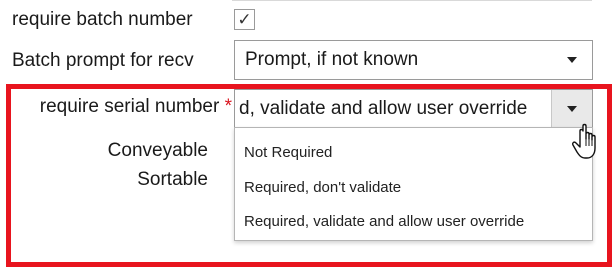 The width and height of the screenshot is (616, 273). What do you see at coordinates (129, 106) in the screenshot?
I see `require-serial-number-label: require serial number` at bounding box center [129, 106].